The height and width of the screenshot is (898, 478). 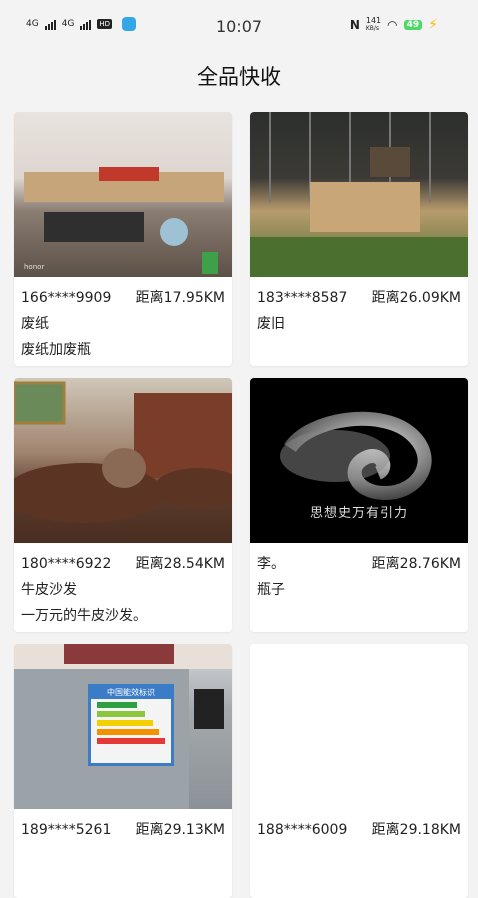 What do you see at coordinates (56, 350) in the screenshot?
I see `item-description: 废纸加废瓶` at bounding box center [56, 350].